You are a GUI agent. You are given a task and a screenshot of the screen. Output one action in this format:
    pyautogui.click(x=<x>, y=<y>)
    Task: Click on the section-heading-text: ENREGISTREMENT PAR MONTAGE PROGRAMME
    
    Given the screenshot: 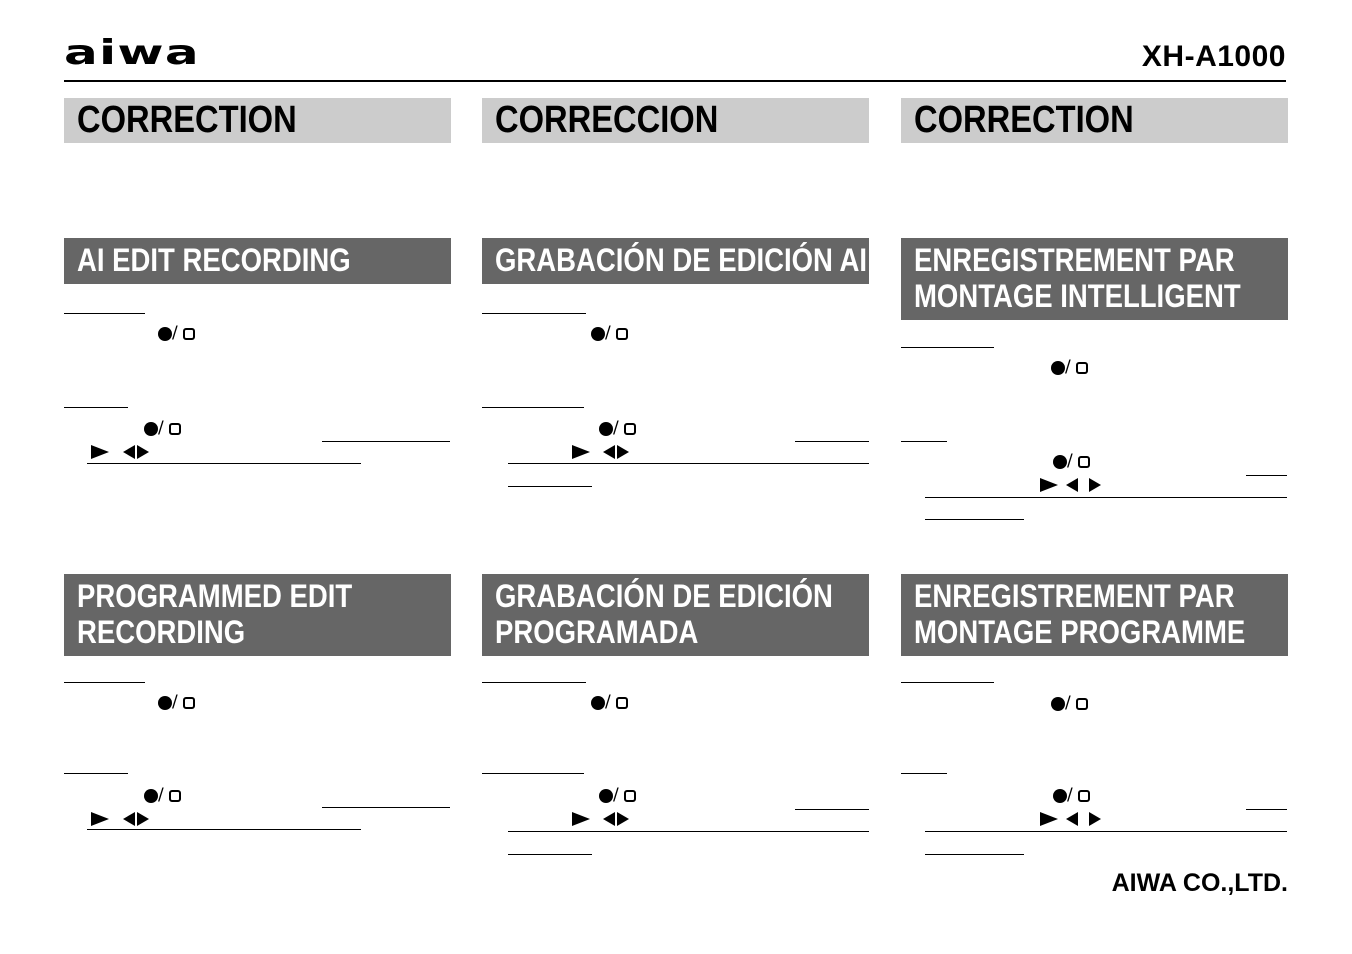 What is the action you would take?
    pyautogui.click(x=1079, y=614)
    